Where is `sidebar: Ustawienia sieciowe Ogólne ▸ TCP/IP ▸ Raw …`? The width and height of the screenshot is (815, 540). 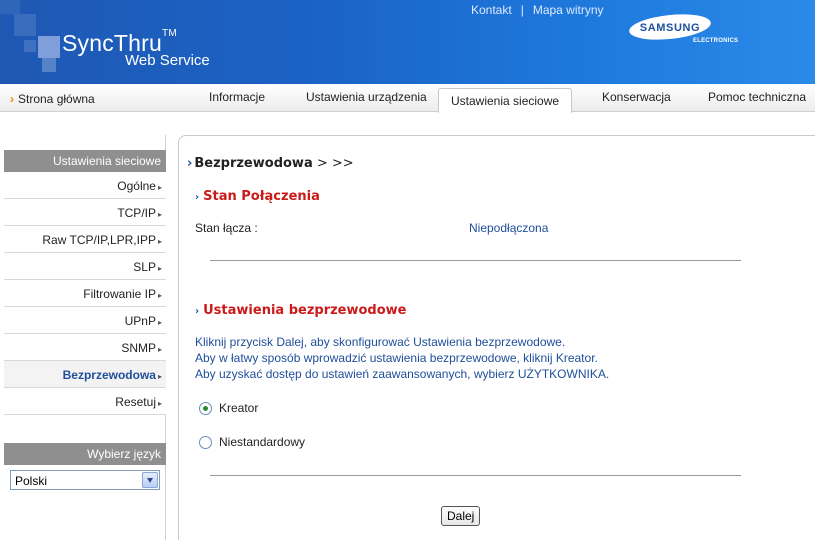
sidebar: Ustawienia sieciowe Ogólne ▸ TCP/IP ▸ Raw … is located at coordinates (85, 320).